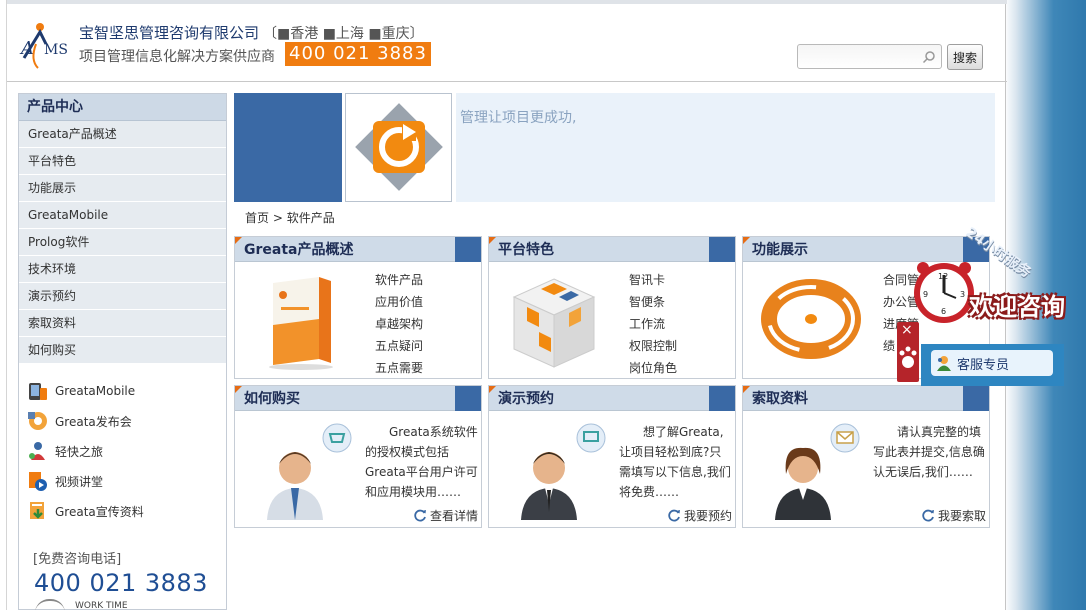 The width and height of the screenshot is (1086, 610). What do you see at coordinates (1017, 304) in the screenshot?
I see `welcome-consult-text: 欢迎咨询` at bounding box center [1017, 304].